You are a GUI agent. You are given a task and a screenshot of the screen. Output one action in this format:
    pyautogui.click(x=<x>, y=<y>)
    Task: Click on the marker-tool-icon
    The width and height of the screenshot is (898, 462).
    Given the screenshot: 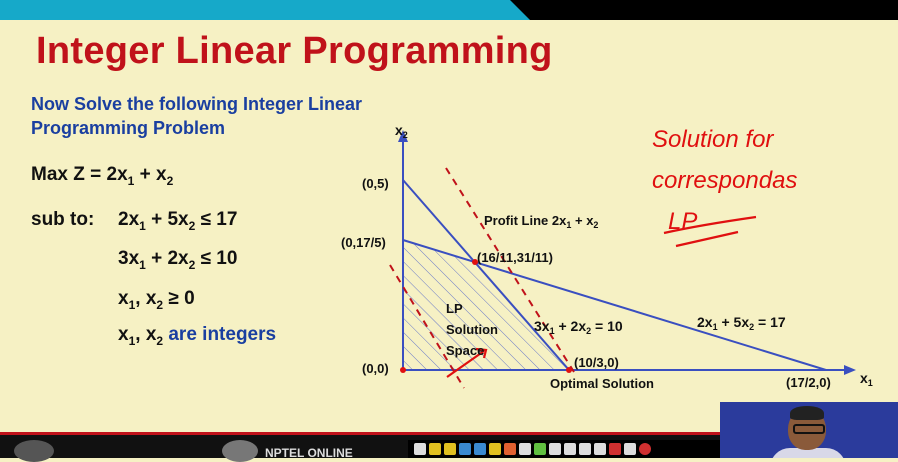 What is the action you would take?
    pyautogui.click(x=495, y=449)
    